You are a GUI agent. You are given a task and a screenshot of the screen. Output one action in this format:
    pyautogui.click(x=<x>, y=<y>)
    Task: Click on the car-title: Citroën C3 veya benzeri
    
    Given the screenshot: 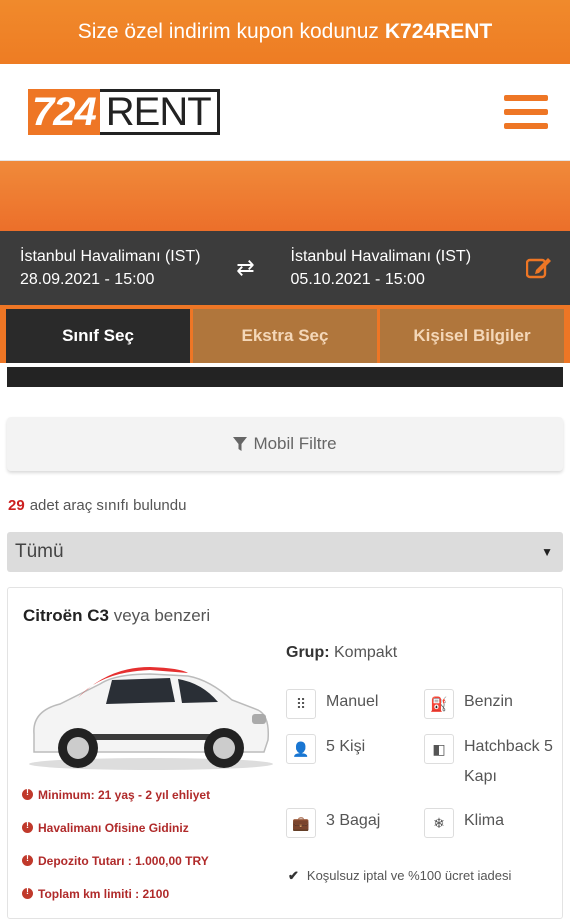 What is the action you would take?
    pyautogui.click(x=116, y=616)
    